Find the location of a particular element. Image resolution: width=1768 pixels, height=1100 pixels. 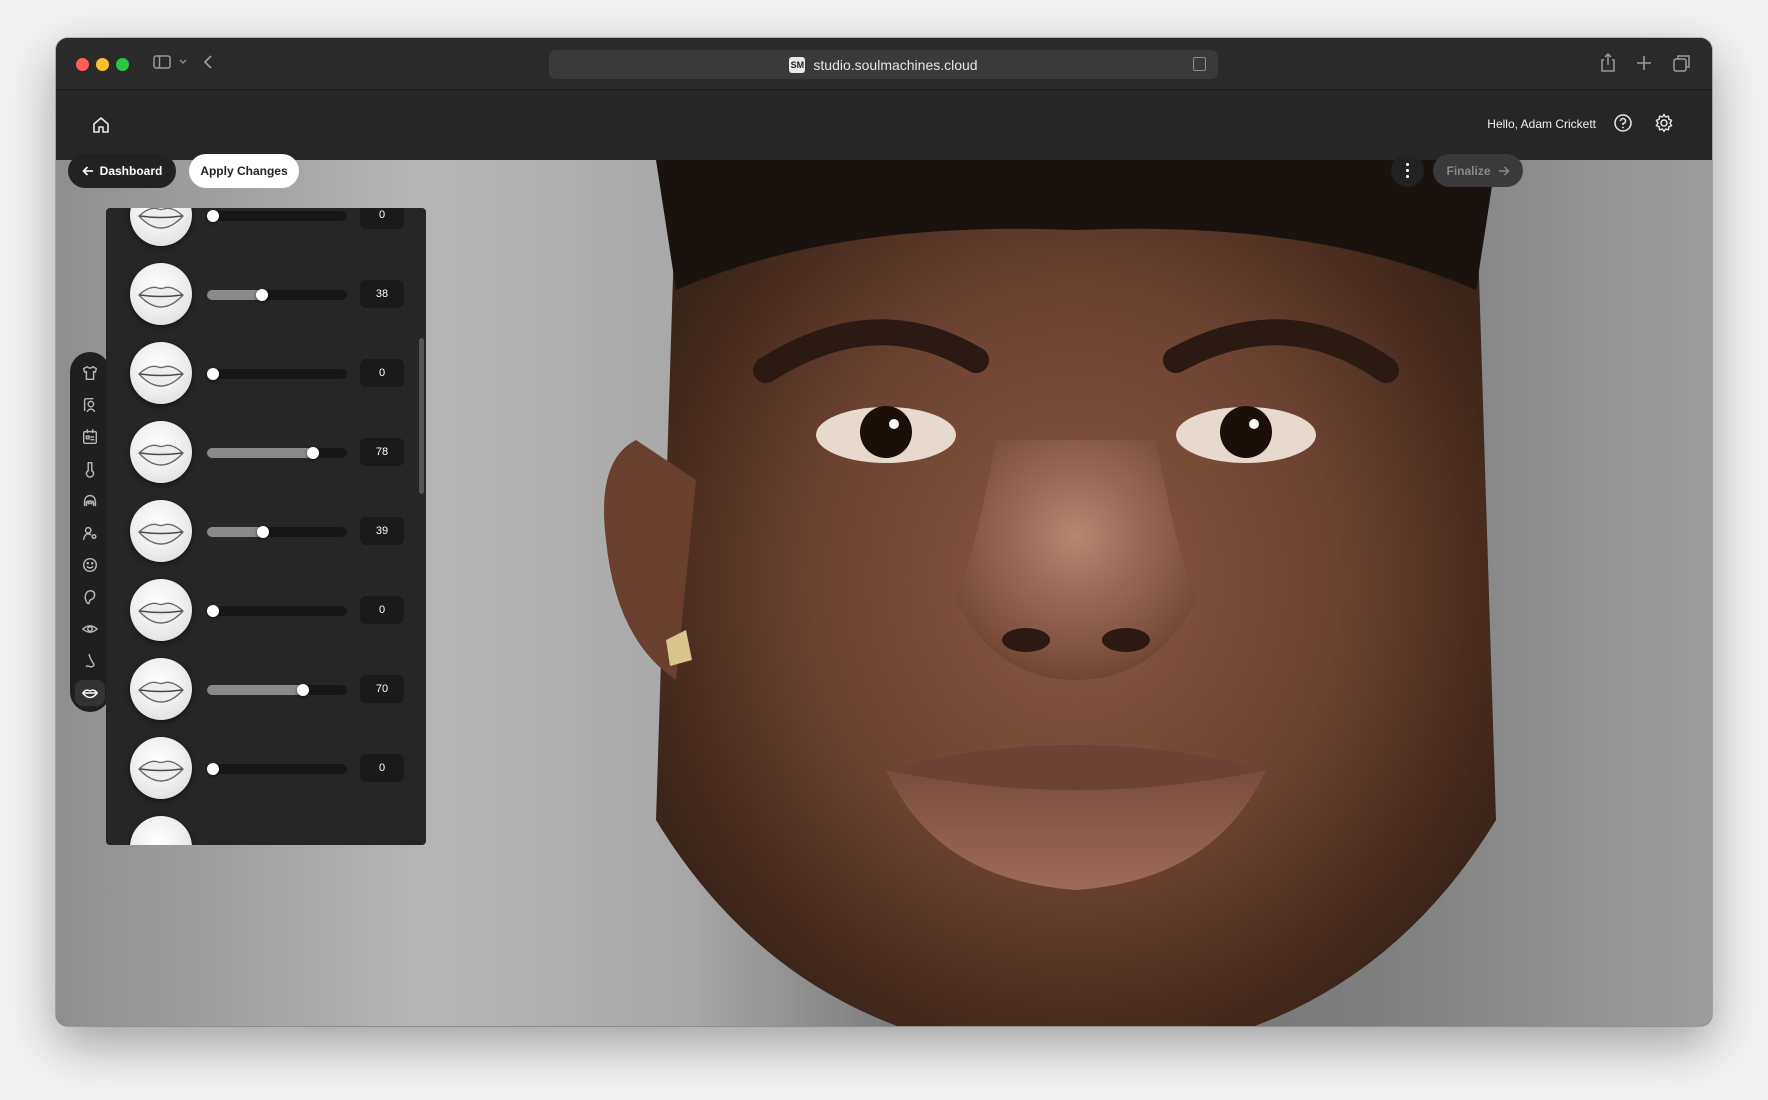

shirt-icon is located at coordinates (90, 373).